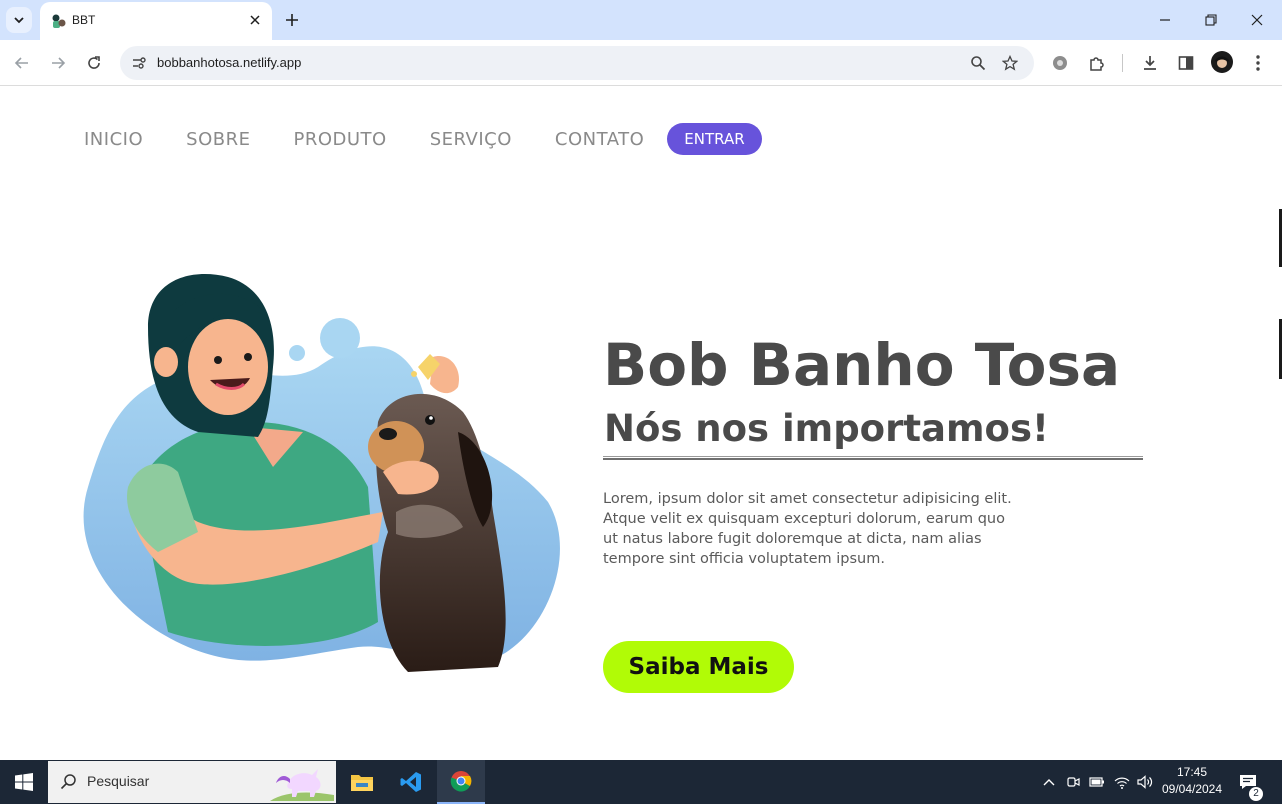 Image resolution: width=1282 pixels, height=804 pixels. I want to click on tray-overflow-button, so click(1049, 782).